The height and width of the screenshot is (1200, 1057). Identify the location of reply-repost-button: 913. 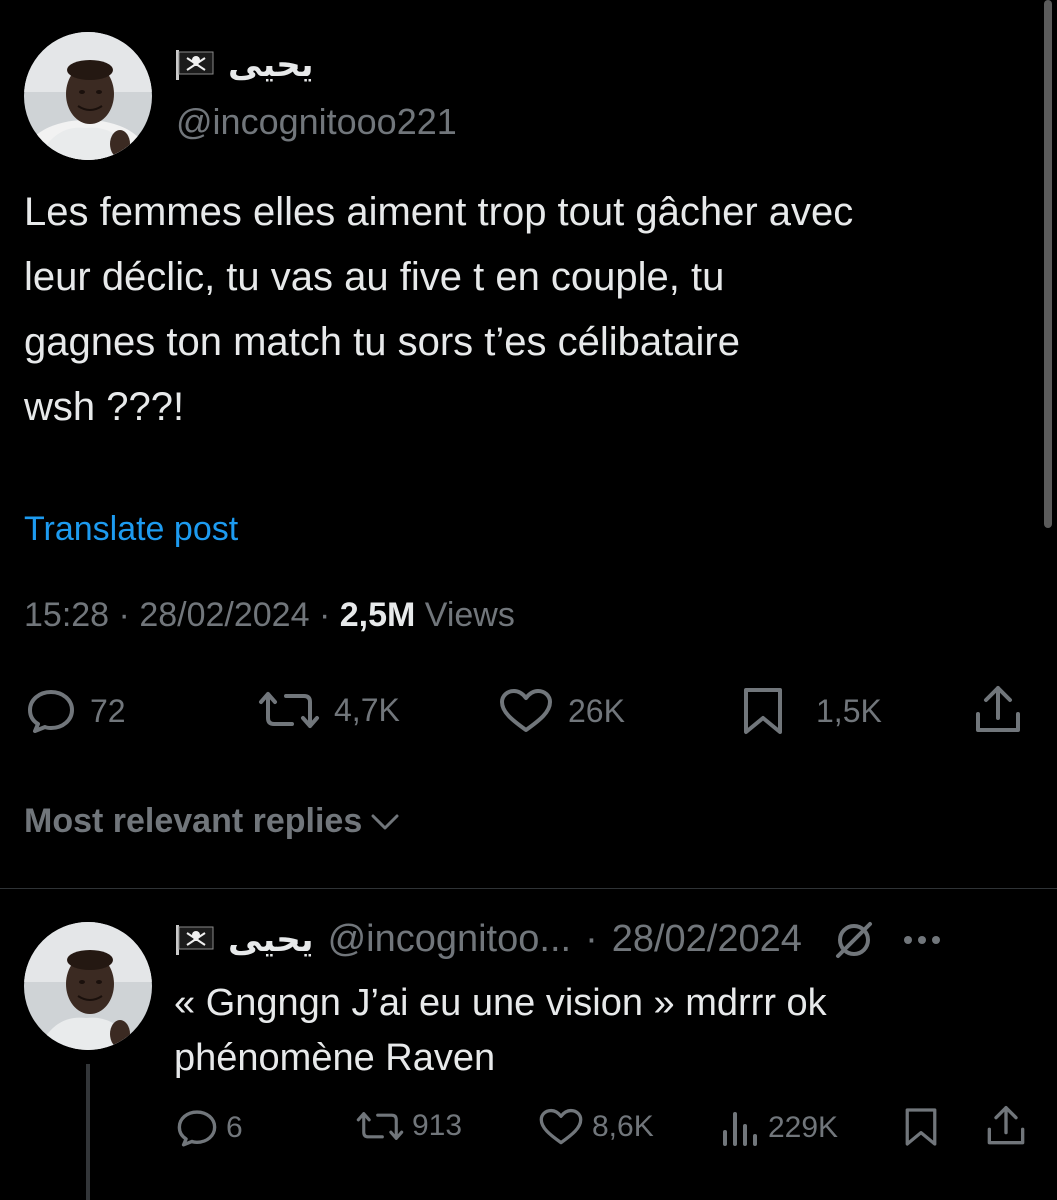
(409, 1126).